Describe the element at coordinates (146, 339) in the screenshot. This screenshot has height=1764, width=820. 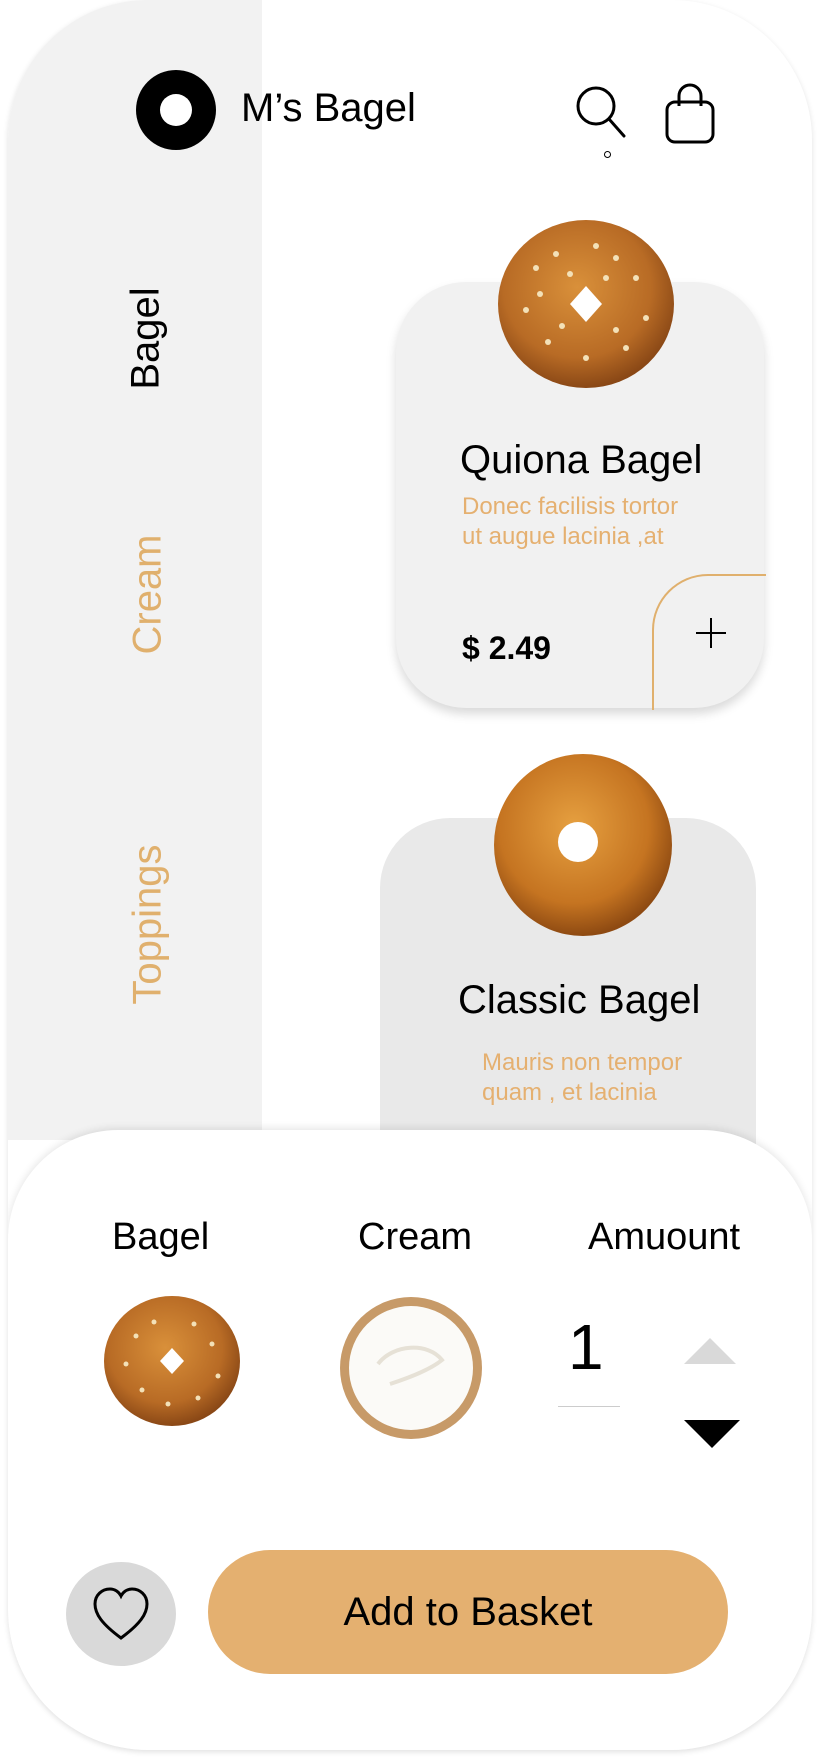
I see `category-tab-bagel: Bagel` at that location.